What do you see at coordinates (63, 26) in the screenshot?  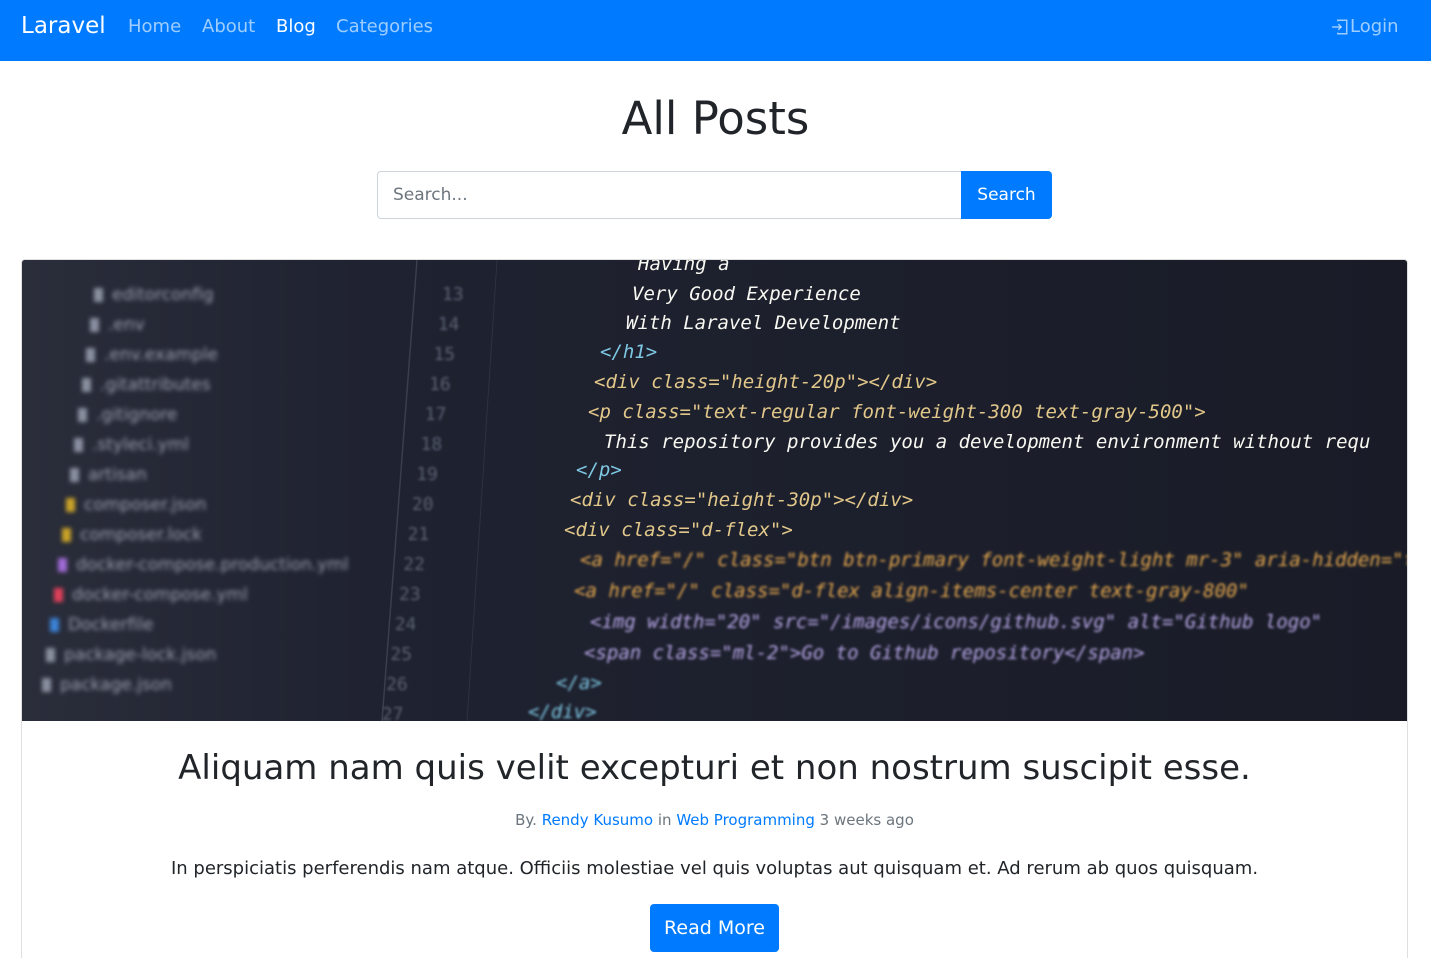 I see `brand-link: Laravel` at bounding box center [63, 26].